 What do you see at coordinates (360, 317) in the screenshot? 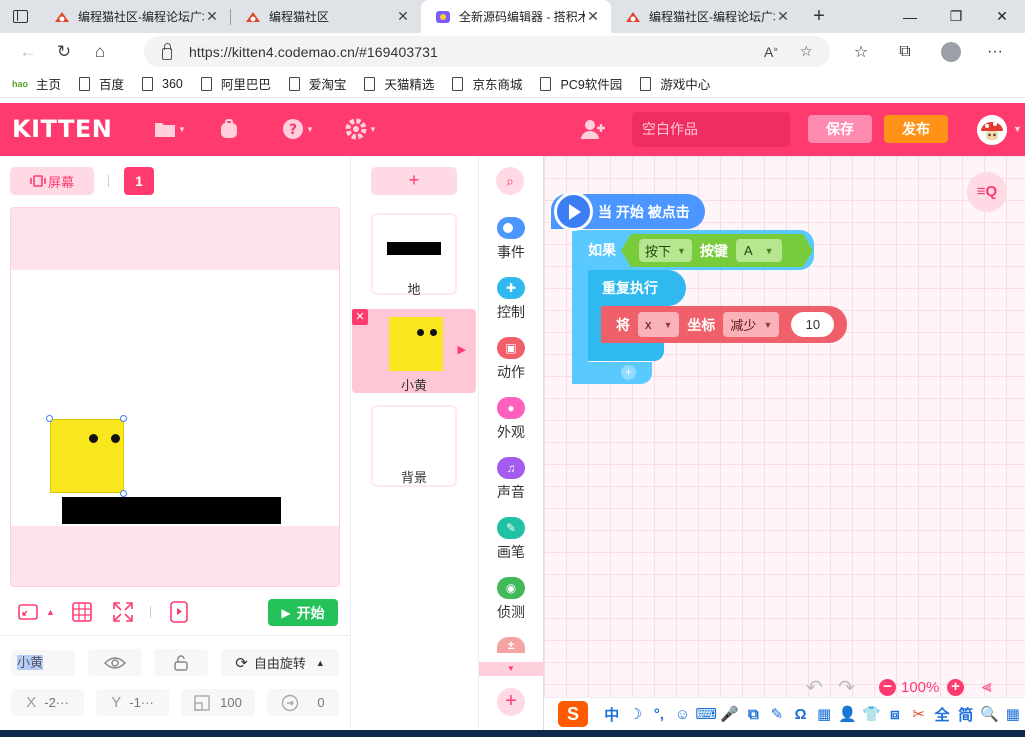
I see `delete-sprite-icon: ✕` at bounding box center [360, 317].